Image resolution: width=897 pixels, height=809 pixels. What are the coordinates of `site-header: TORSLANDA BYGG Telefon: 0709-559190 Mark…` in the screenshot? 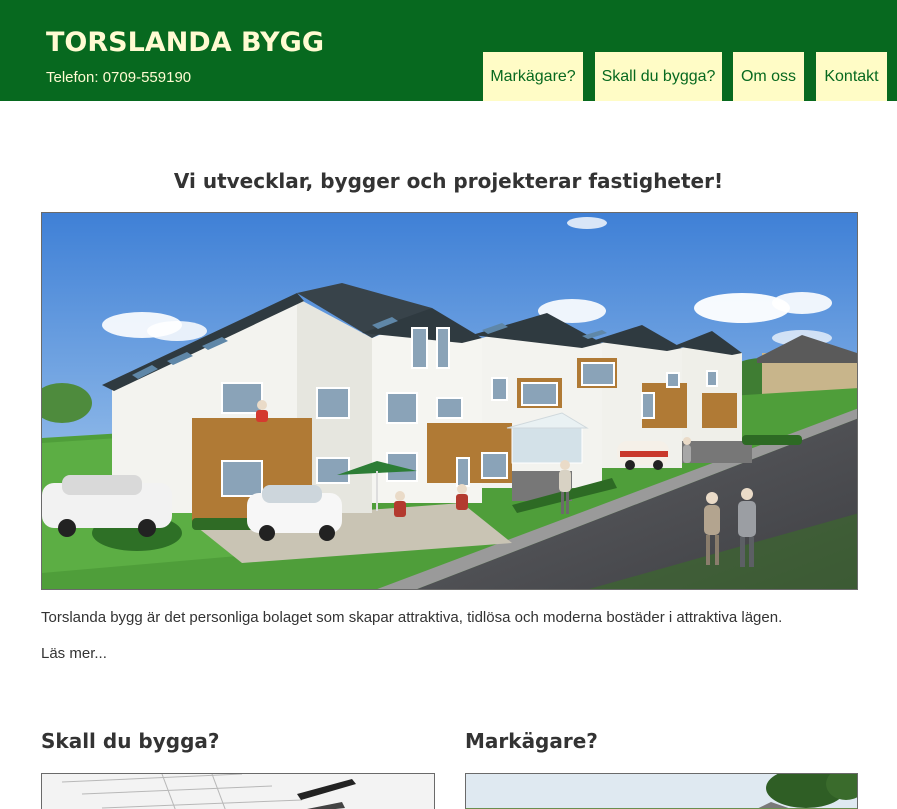 It's located at (448, 50).